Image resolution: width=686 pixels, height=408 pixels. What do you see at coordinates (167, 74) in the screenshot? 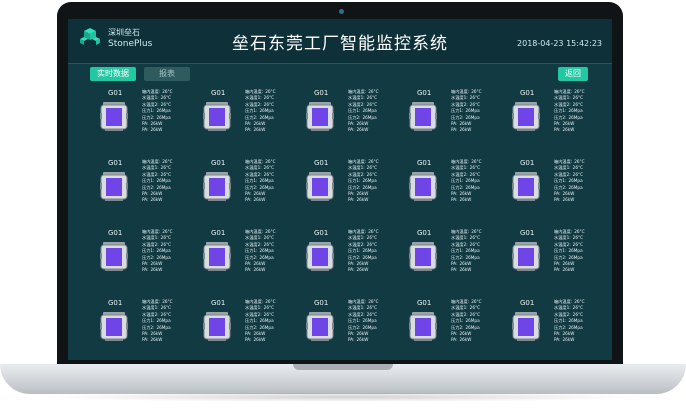
I see `report-button: 报表` at bounding box center [167, 74].